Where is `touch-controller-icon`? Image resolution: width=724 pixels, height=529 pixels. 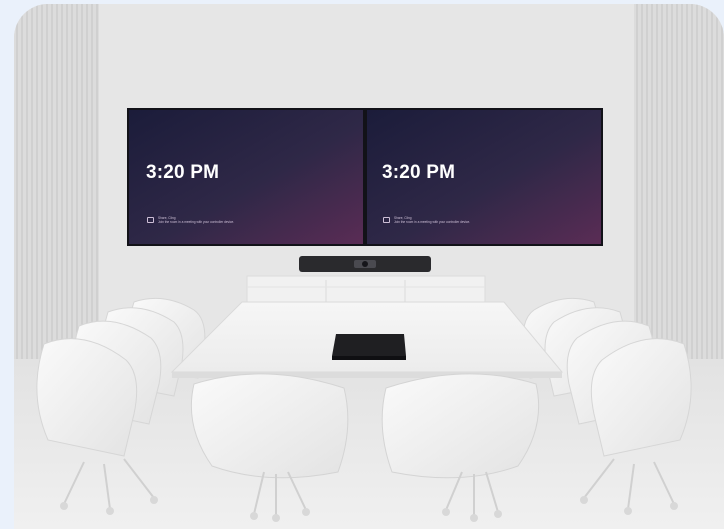
touch-controller-icon is located at coordinates (369, 347).